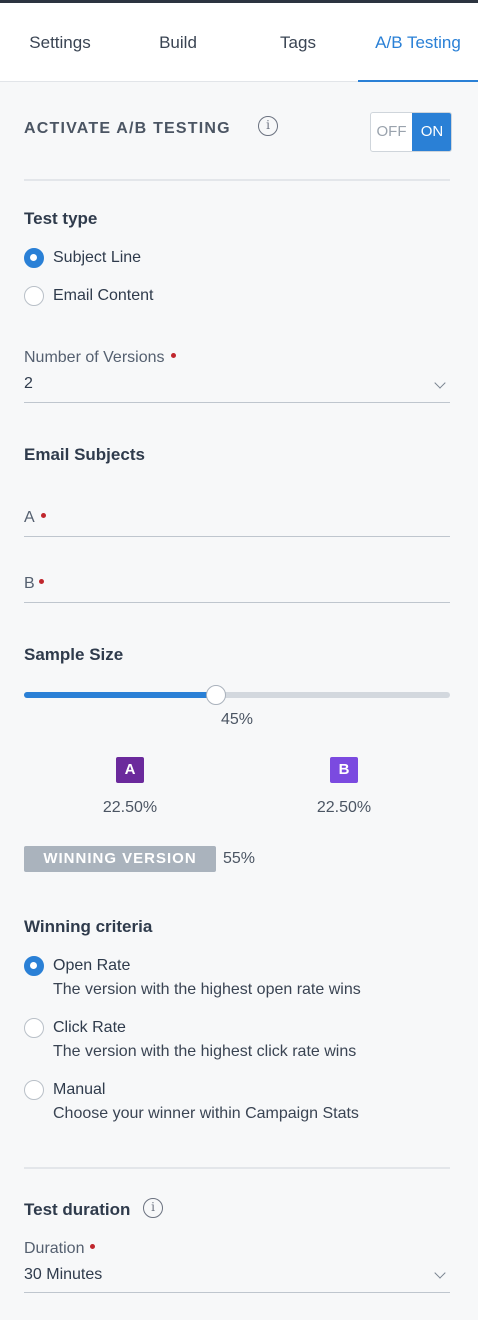  Describe the element at coordinates (298, 42) in the screenshot. I see `tab-tags: Tags` at that location.